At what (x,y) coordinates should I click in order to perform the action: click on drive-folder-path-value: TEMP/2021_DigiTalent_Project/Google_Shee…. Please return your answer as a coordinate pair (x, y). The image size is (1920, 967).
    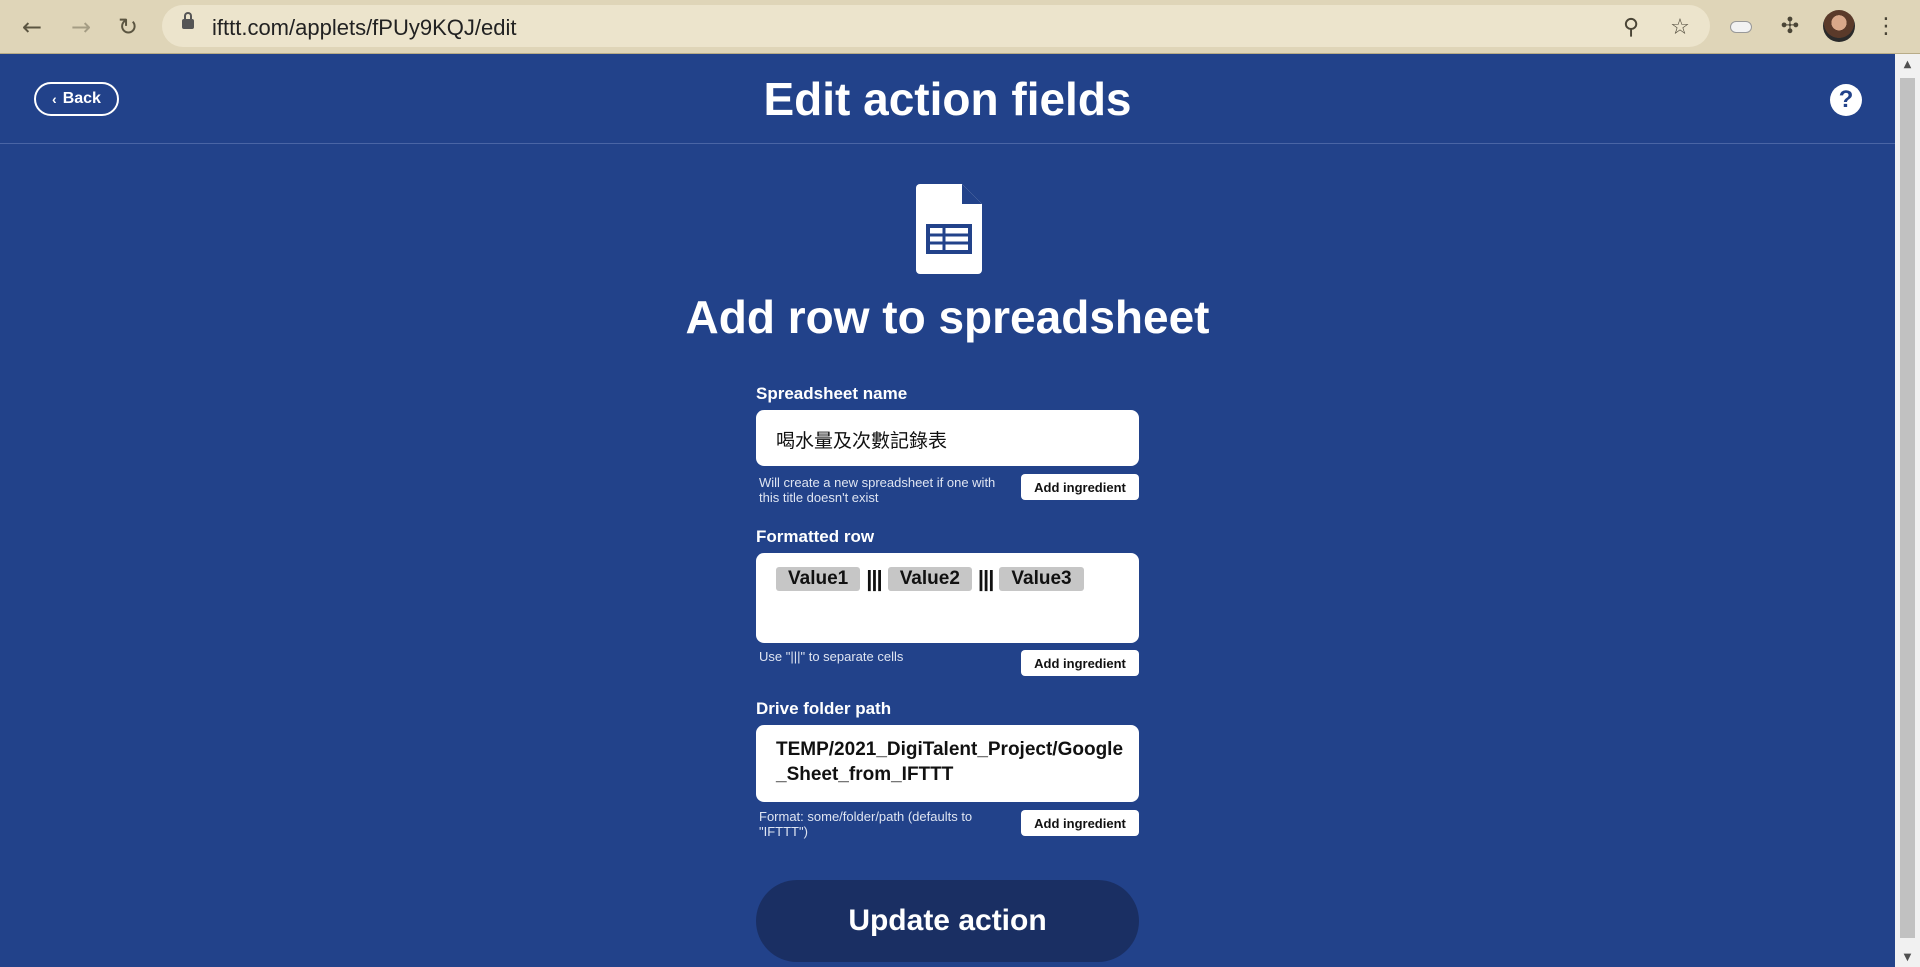
    Looking at the image, I should click on (951, 762).